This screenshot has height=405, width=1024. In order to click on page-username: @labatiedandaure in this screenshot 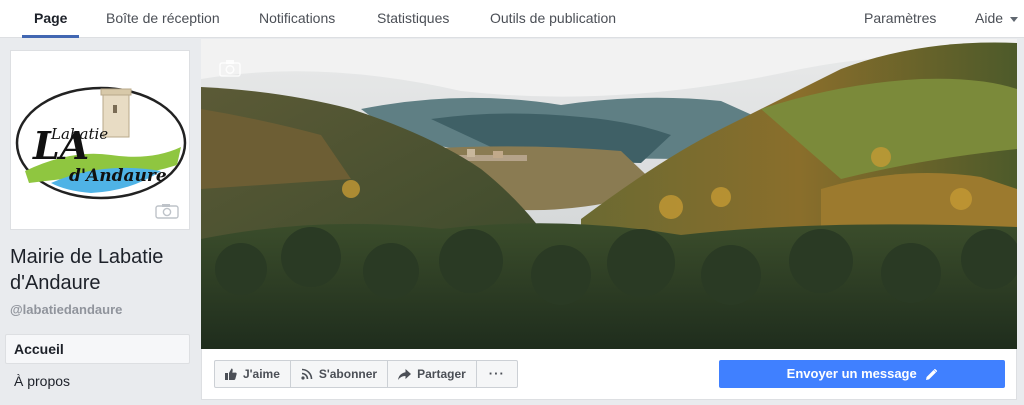, I will do `click(66, 309)`.